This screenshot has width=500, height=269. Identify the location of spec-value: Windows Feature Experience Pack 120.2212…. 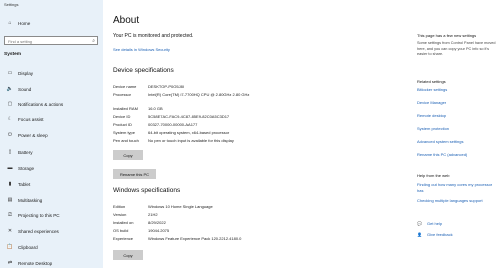
(195, 238).